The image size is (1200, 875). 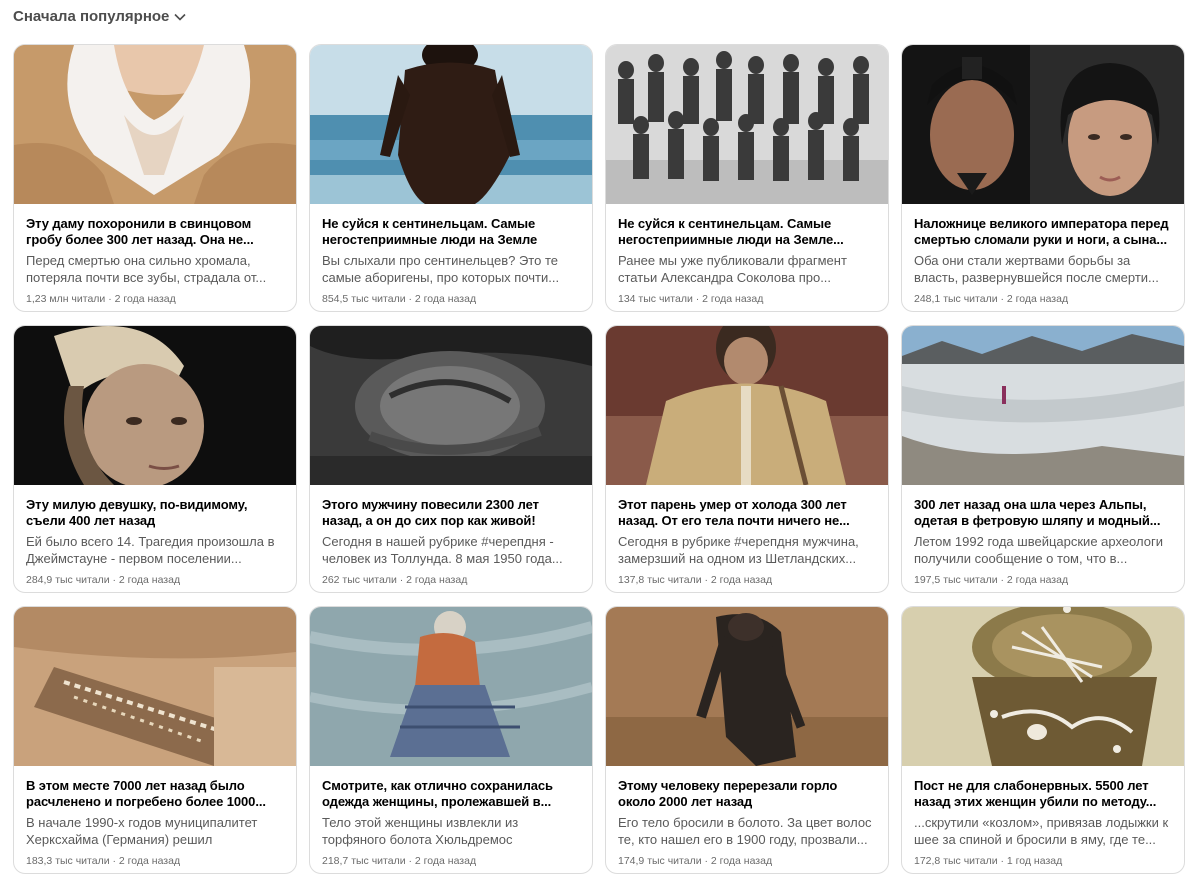 What do you see at coordinates (660, 861) in the screenshot?
I see `article-views: 174,9 тыс читали` at bounding box center [660, 861].